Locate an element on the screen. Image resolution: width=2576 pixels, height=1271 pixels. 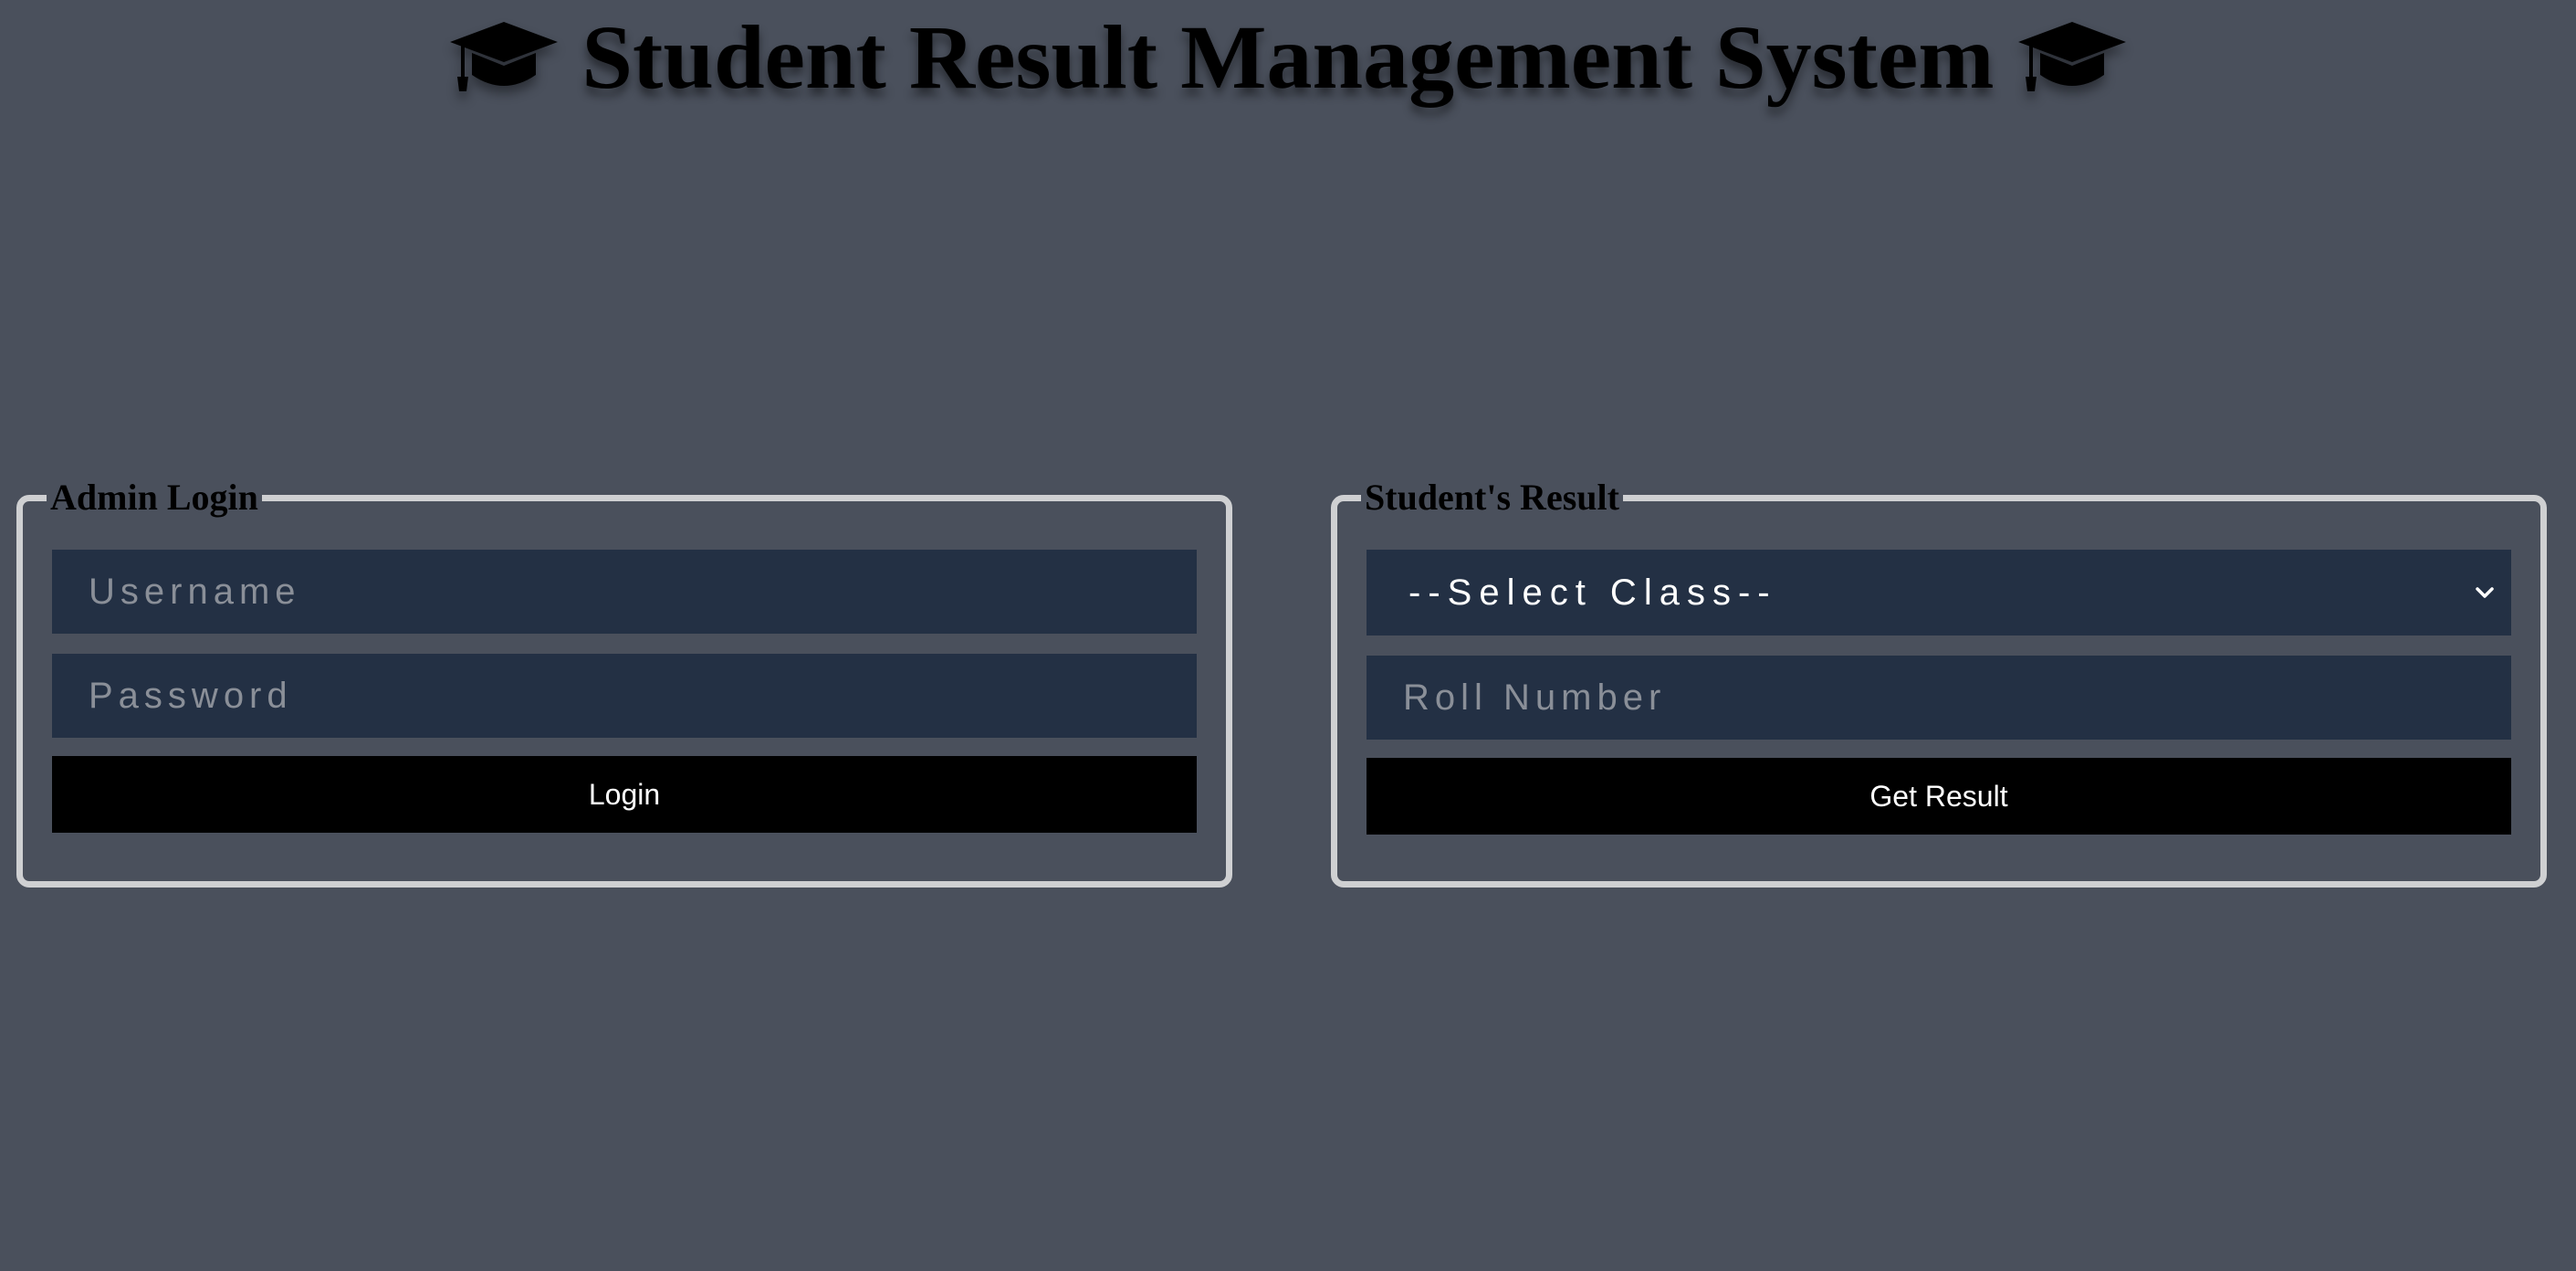
password-input is located at coordinates (624, 696).